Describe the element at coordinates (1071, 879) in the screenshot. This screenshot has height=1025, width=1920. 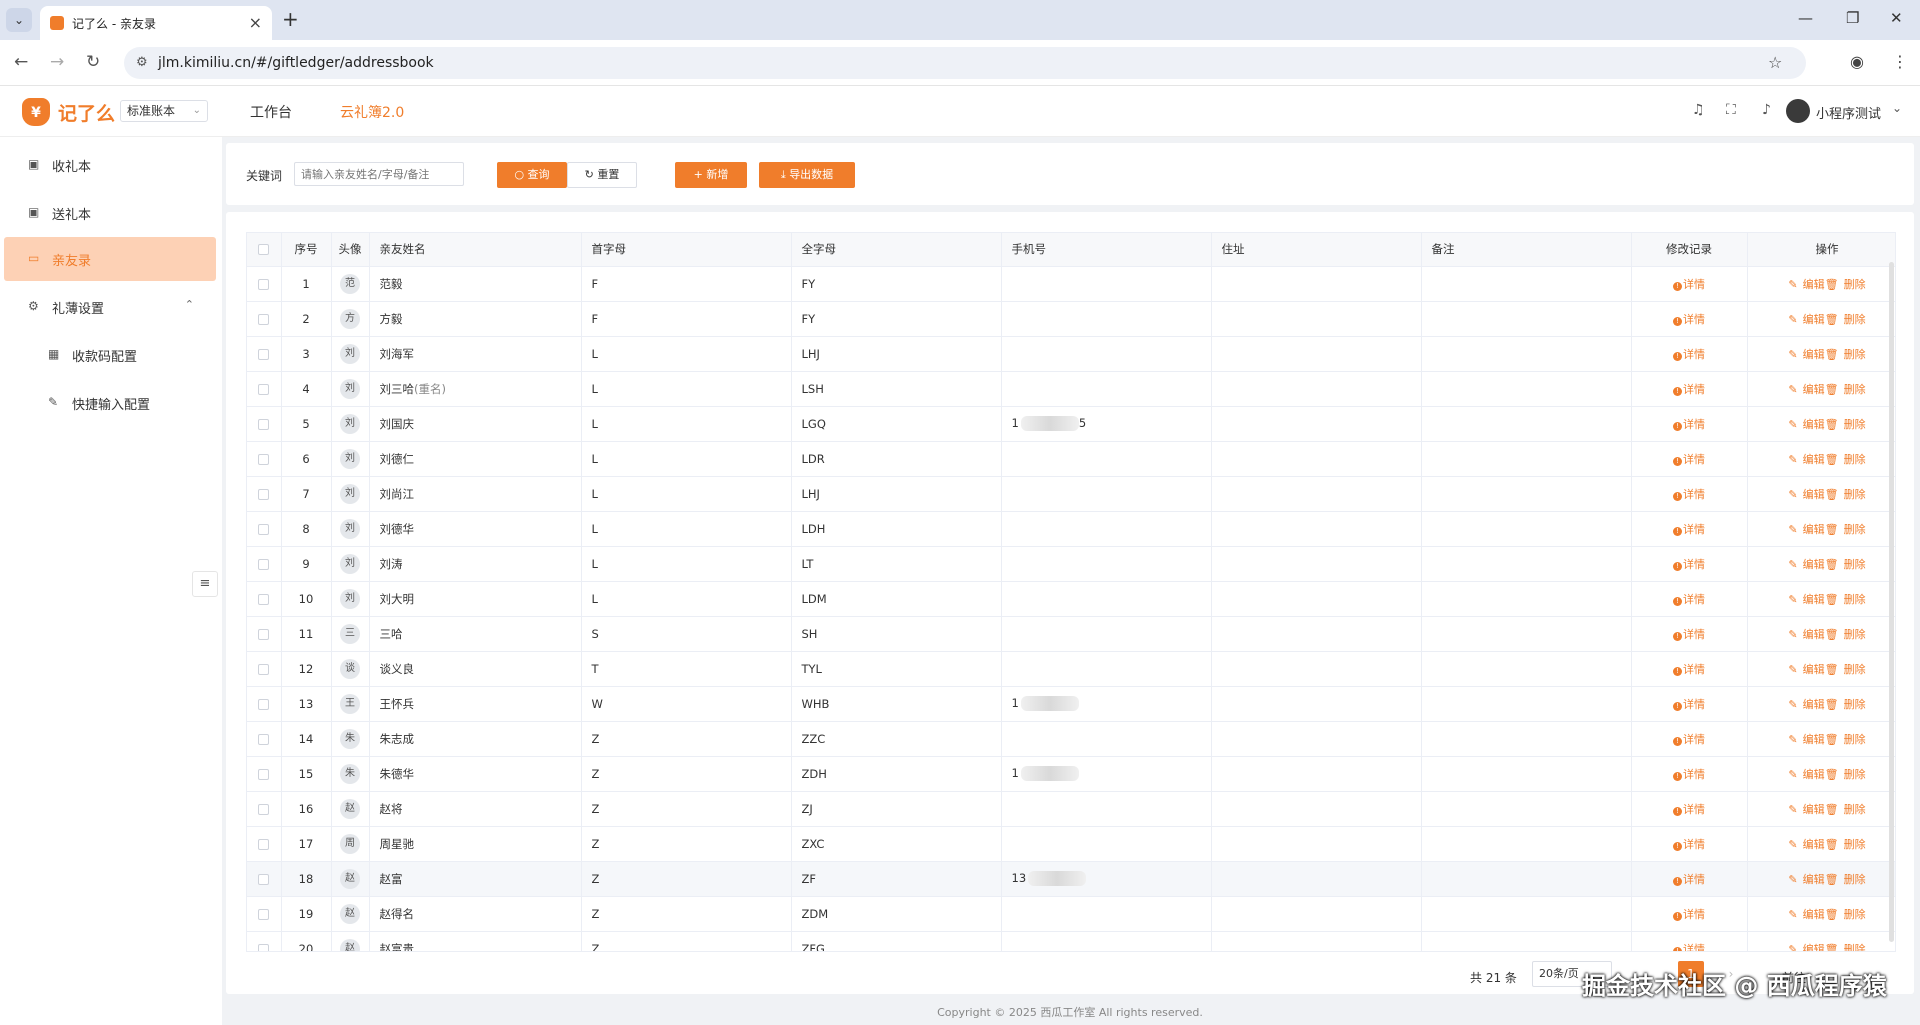
I see `table-row: 18 赵赵富 Z ZF 13! 详情 ✎ 编辑🗑 删除` at that location.